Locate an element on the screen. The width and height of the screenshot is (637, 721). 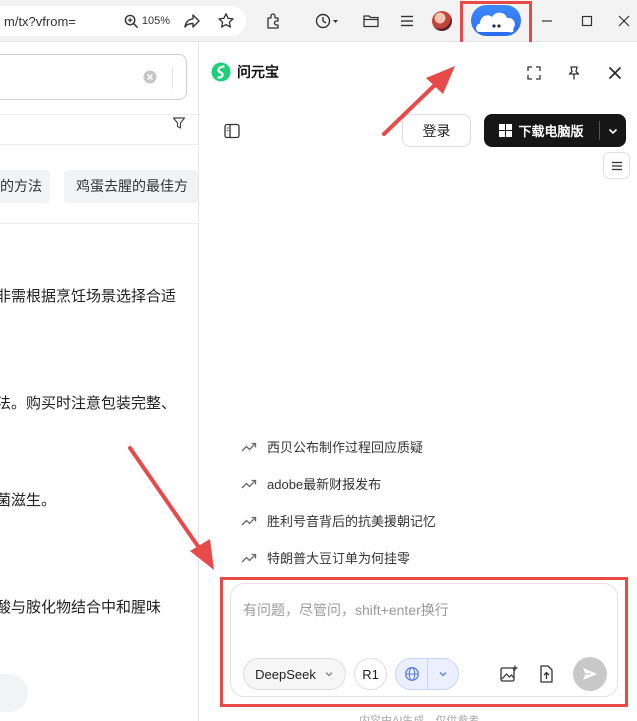
page-search-input is located at coordinates (93, 77).